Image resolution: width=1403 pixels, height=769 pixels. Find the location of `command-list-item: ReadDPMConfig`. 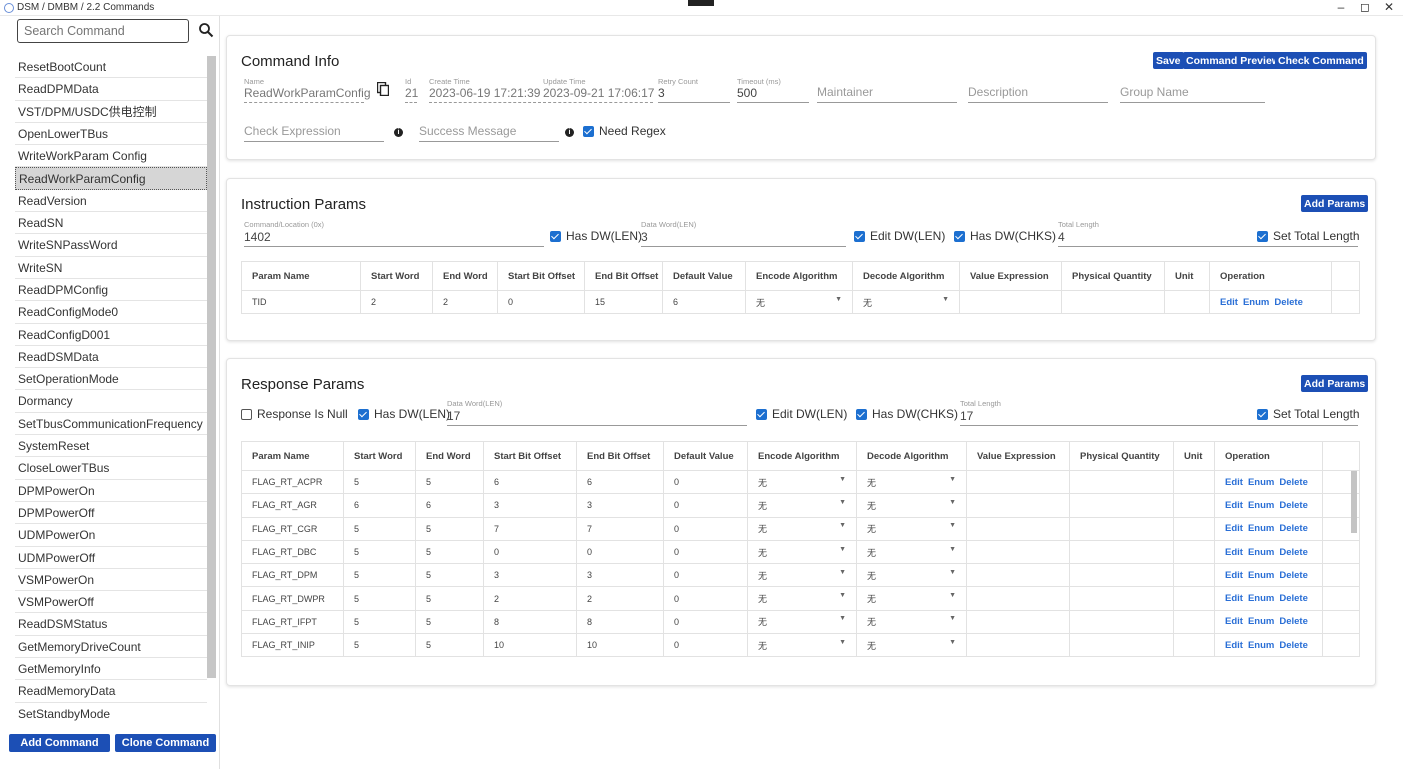

command-list-item: ReadDPMConfig is located at coordinates (111, 290).